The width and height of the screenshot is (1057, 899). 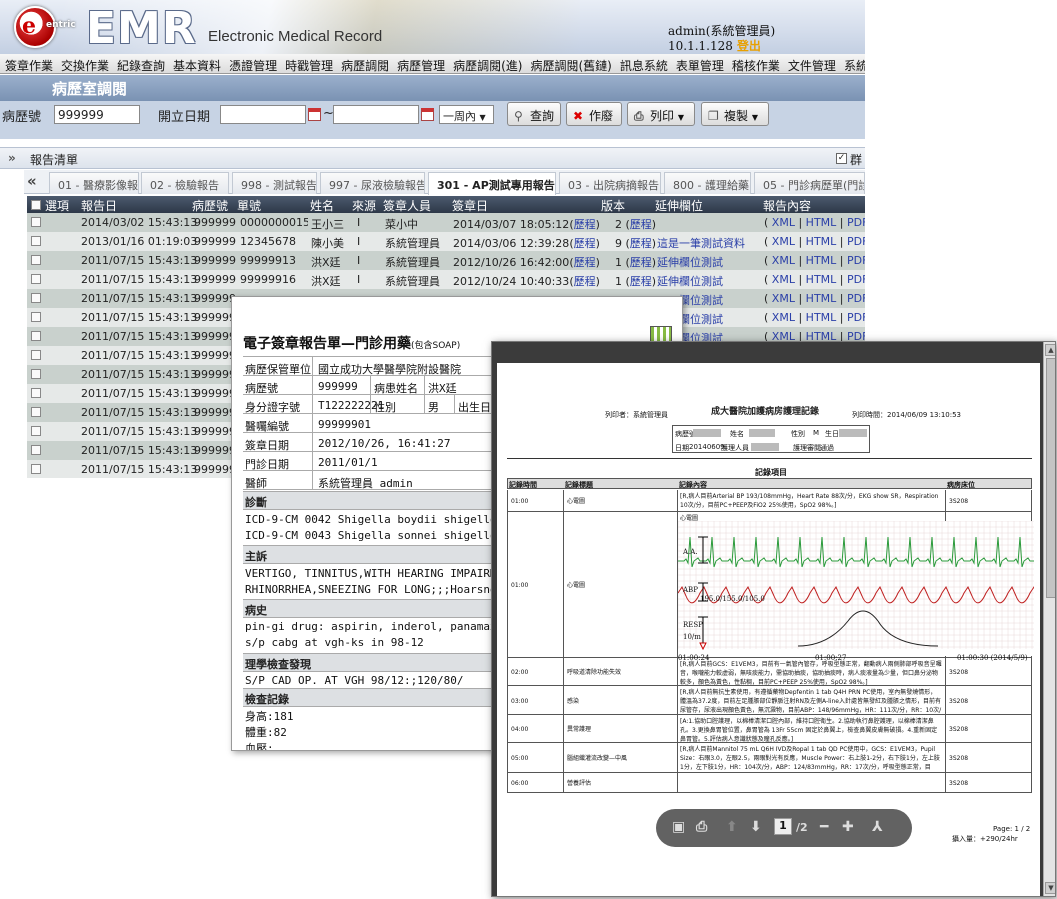 I want to click on column-header: 來源, so click(x=364, y=205).